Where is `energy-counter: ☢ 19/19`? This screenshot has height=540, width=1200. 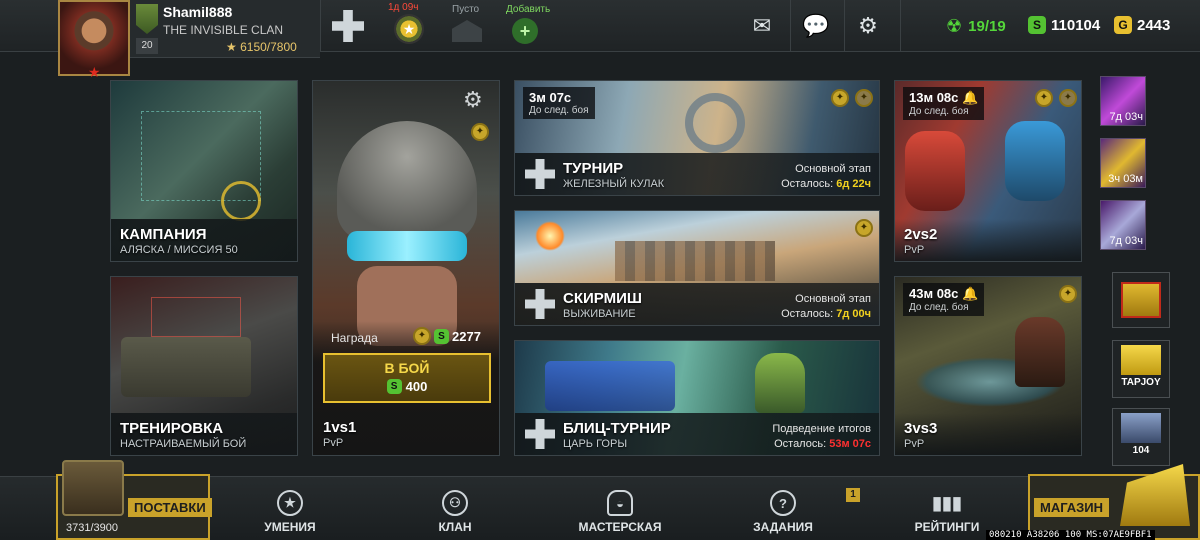
energy-counter: ☢ 19/19 is located at coordinates (976, 26).